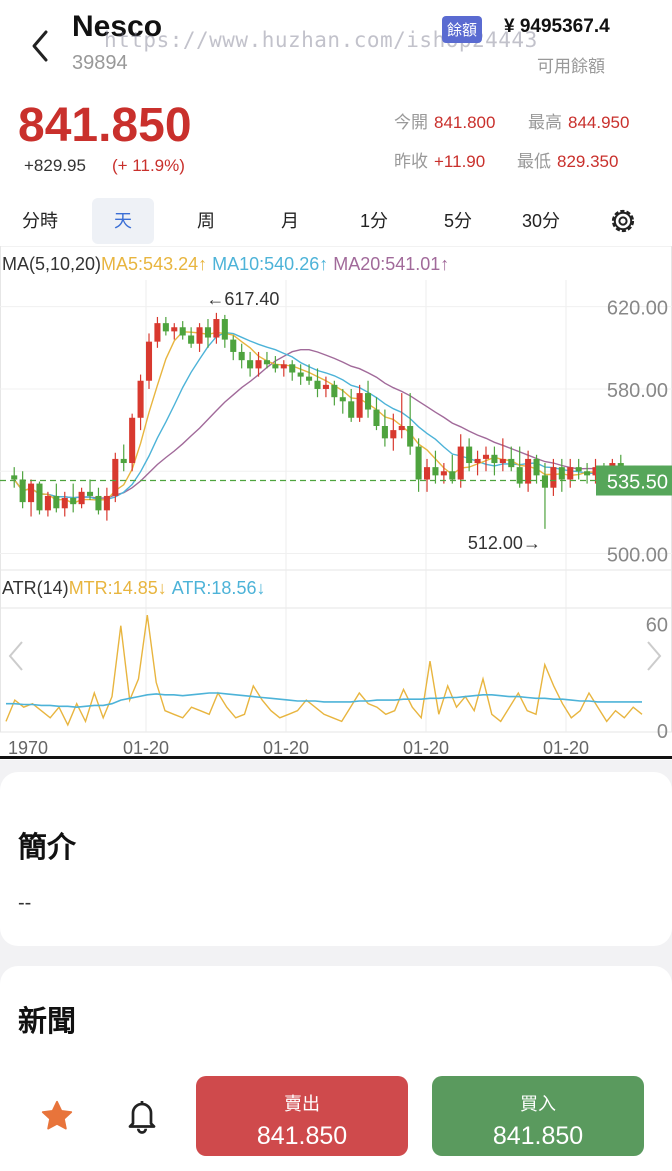 Image resolution: width=672 pixels, height=1171 pixels. Describe the element at coordinates (411, 161) in the screenshot. I see `stat-prev-label: 昨收` at that location.